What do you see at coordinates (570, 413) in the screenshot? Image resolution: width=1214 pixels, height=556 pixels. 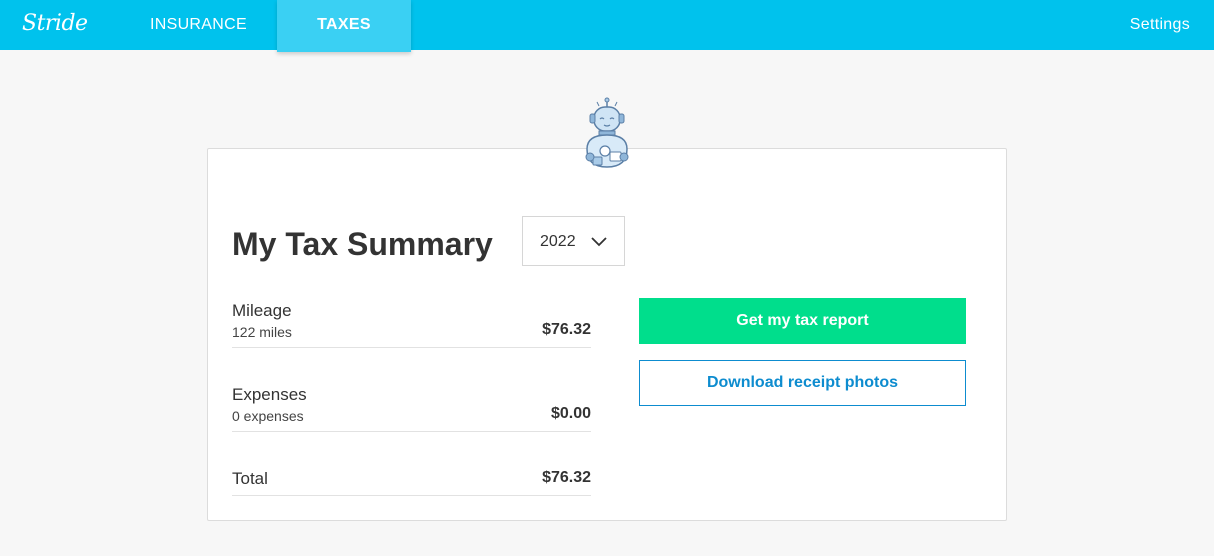 I see `expenses-amount: $0.00` at bounding box center [570, 413].